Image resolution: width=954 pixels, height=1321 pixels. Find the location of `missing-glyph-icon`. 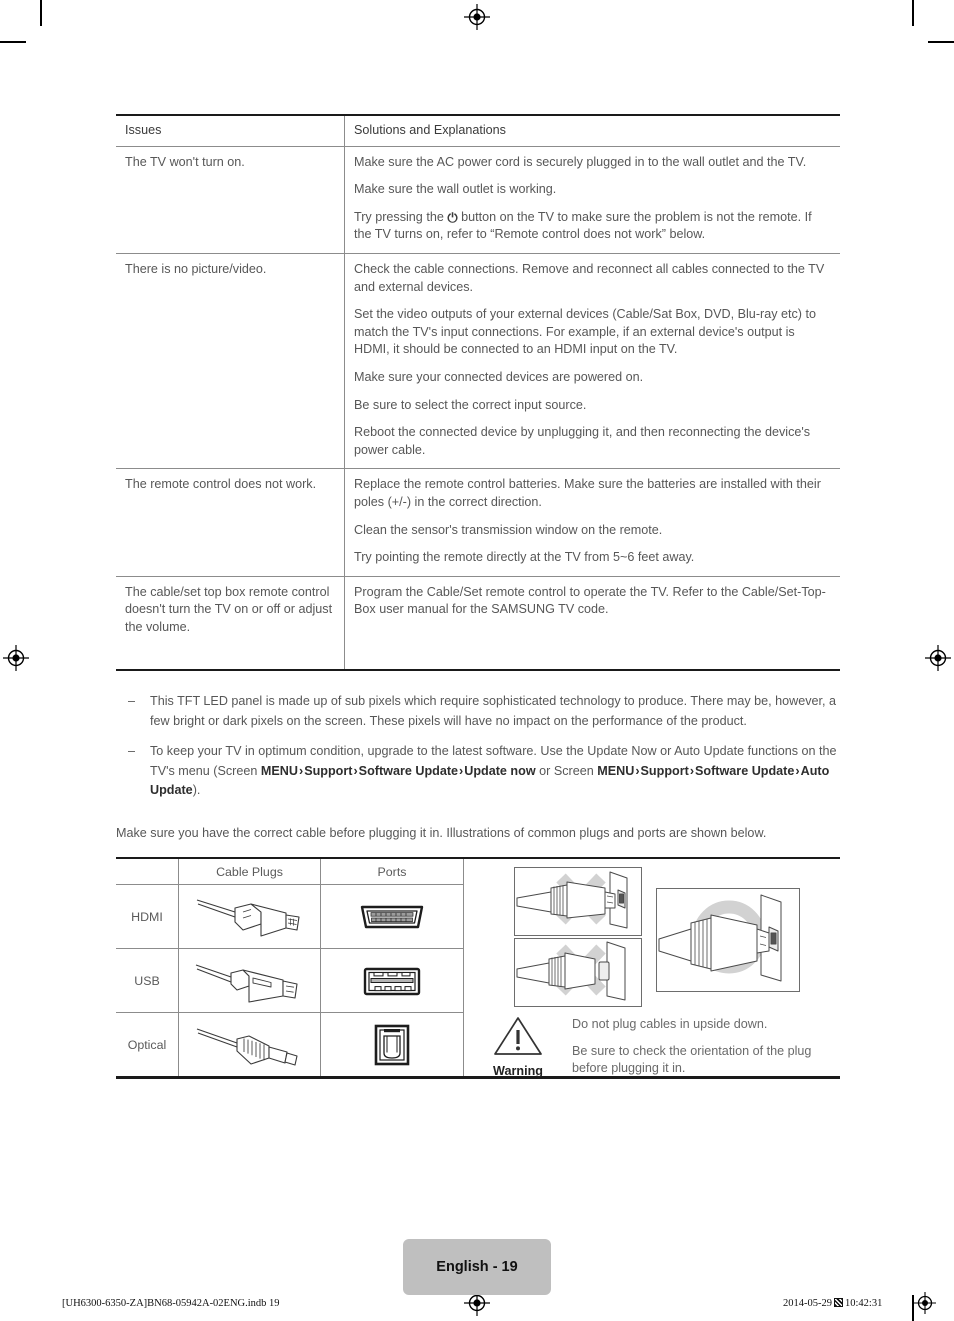

missing-glyph-icon is located at coordinates (838, 1302).